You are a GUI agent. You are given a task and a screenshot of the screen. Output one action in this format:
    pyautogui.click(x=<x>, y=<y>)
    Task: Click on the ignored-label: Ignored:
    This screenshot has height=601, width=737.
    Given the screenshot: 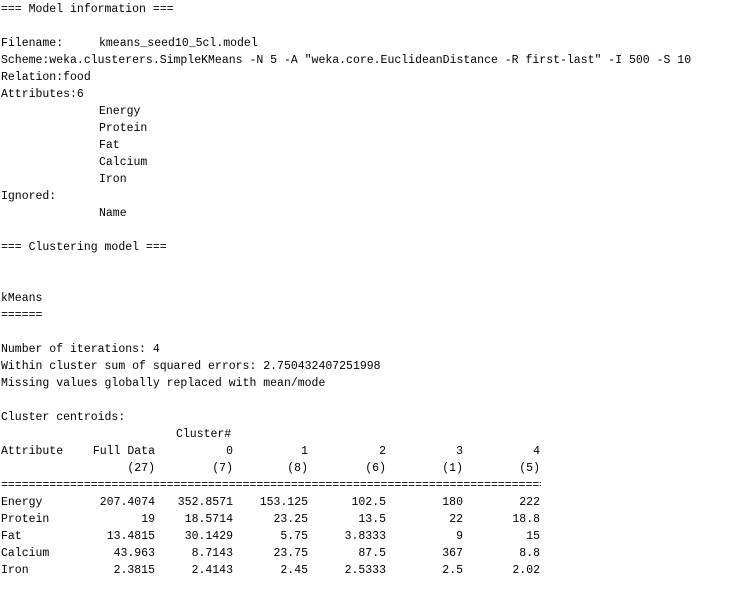 What is the action you would take?
    pyautogui.click(x=29, y=196)
    